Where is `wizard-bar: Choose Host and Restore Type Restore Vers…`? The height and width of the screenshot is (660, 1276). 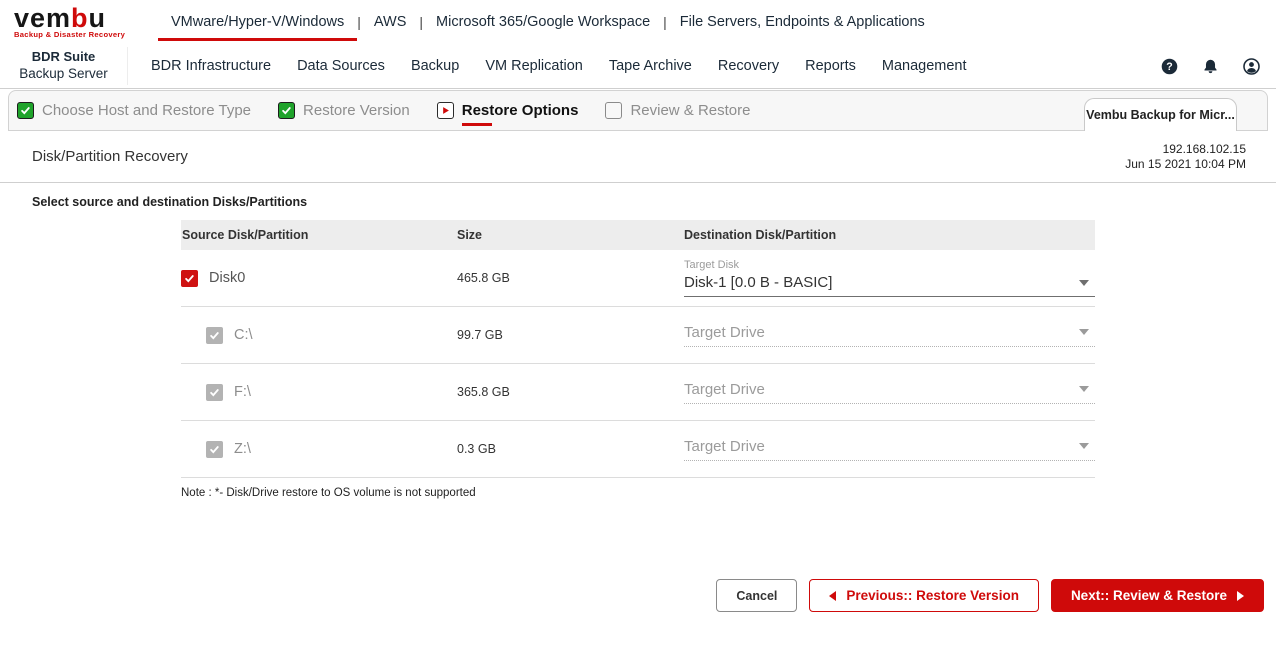 wizard-bar: Choose Host and Restore Type Restore Vers… is located at coordinates (638, 110).